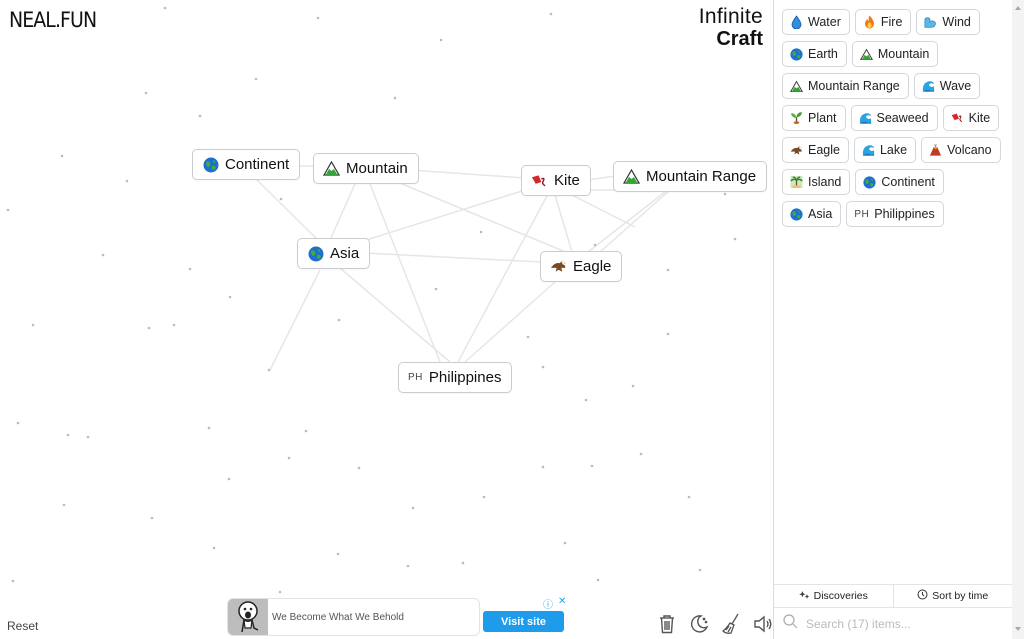  What do you see at coordinates (465, 377) in the screenshot?
I see `node-label: Philippines` at bounding box center [465, 377].